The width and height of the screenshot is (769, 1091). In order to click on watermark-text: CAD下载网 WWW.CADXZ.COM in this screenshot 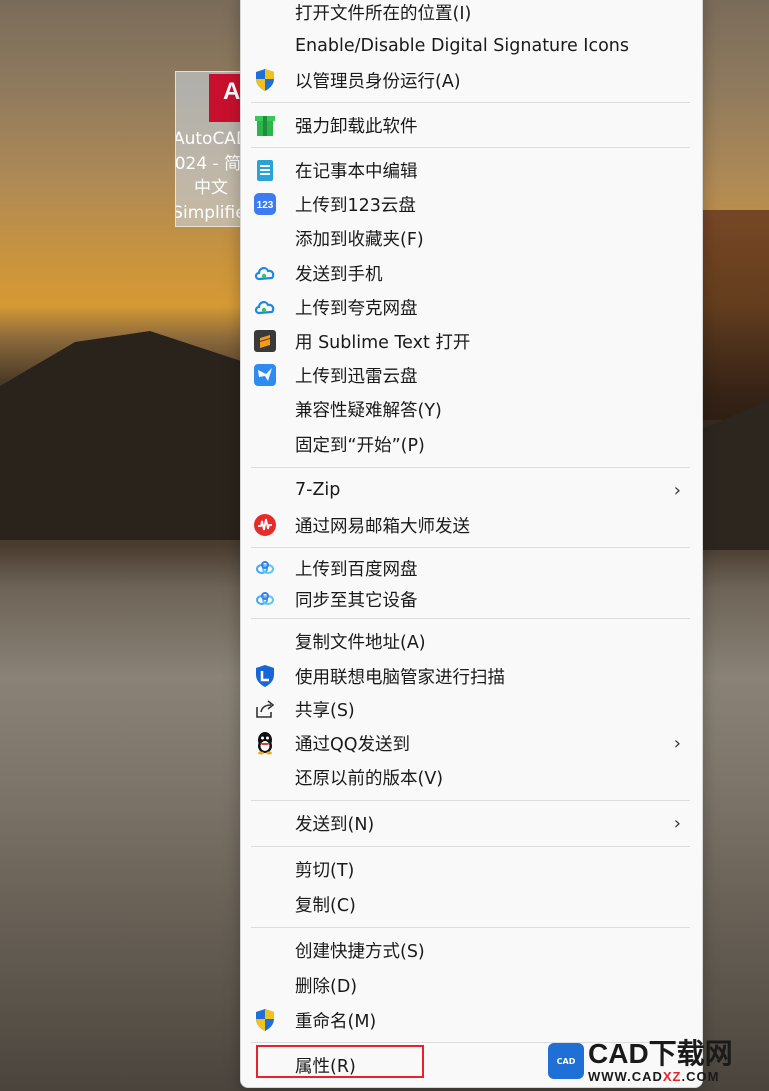, I will do `click(660, 1060)`.